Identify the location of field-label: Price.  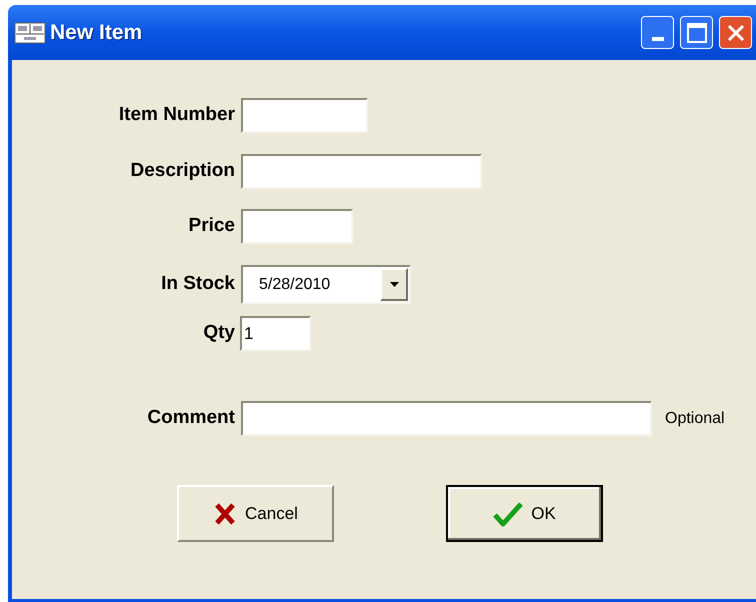
(211, 226).